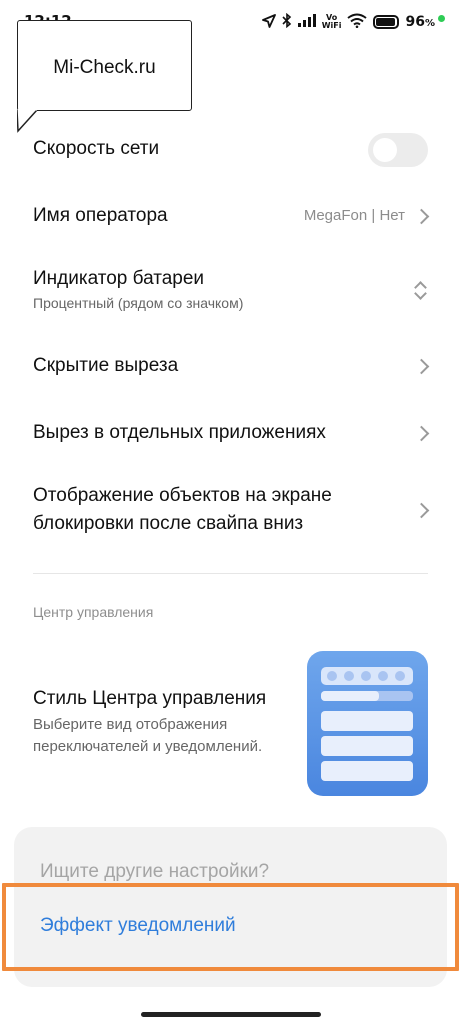  What do you see at coordinates (230, 218) in the screenshot?
I see `operator-name-row: Имя оператора MegaFon | Нет` at bounding box center [230, 218].